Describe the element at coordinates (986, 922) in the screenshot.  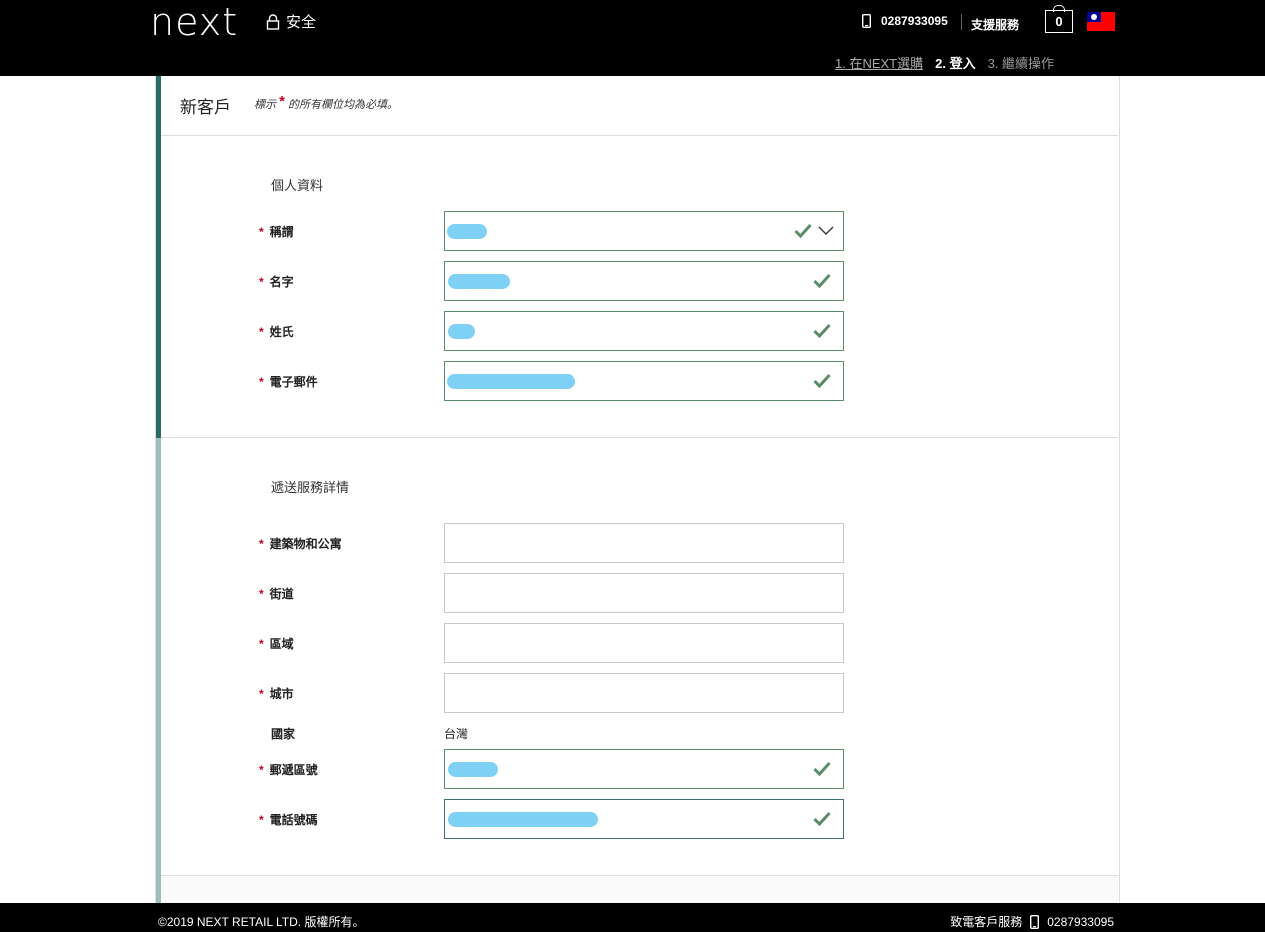
I see `call-label: 致電客戶服務` at that location.